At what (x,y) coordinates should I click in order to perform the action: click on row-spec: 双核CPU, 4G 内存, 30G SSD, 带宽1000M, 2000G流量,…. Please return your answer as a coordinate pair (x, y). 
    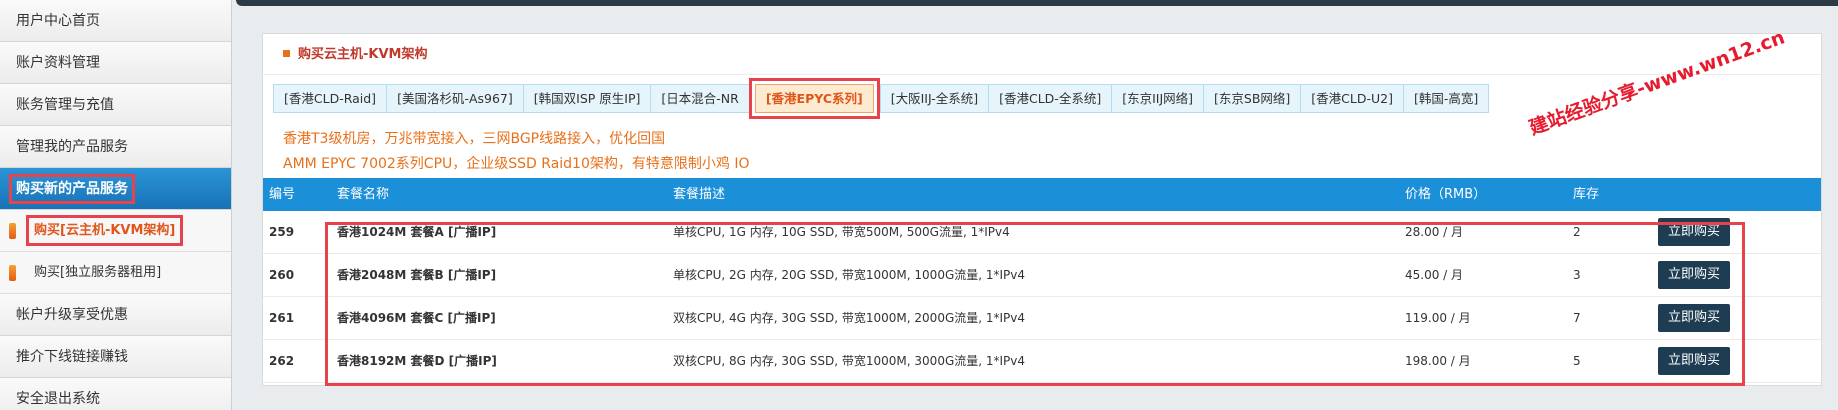
    Looking at the image, I should click on (849, 318).